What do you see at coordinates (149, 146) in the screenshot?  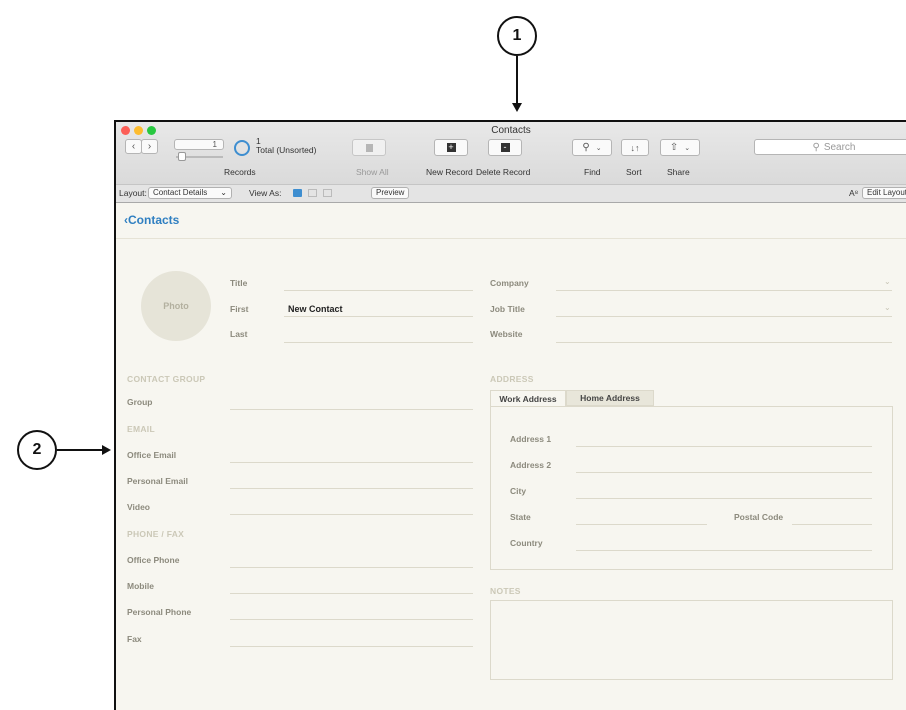 I see `next-record-button: ›` at bounding box center [149, 146].